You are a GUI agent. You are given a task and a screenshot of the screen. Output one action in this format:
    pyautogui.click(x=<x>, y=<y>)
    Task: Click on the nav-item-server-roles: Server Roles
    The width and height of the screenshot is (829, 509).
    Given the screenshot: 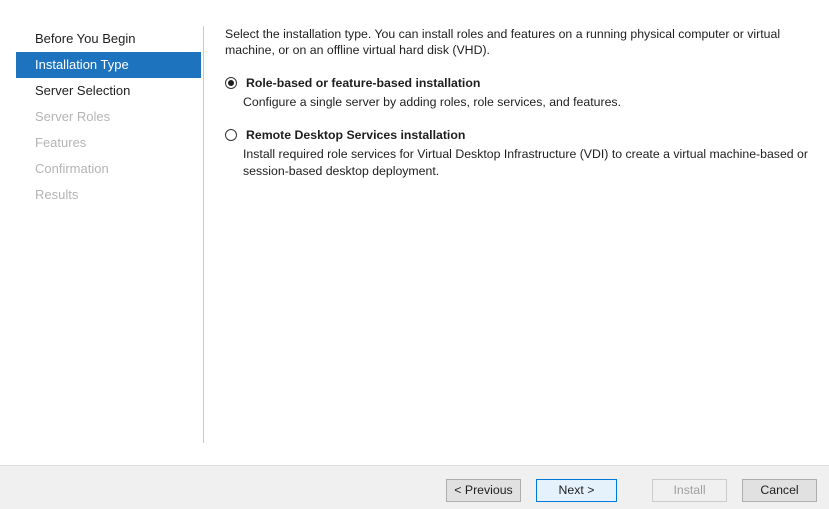 What is the action you would take?
    pyautogui.click(x=73, y=116)
    